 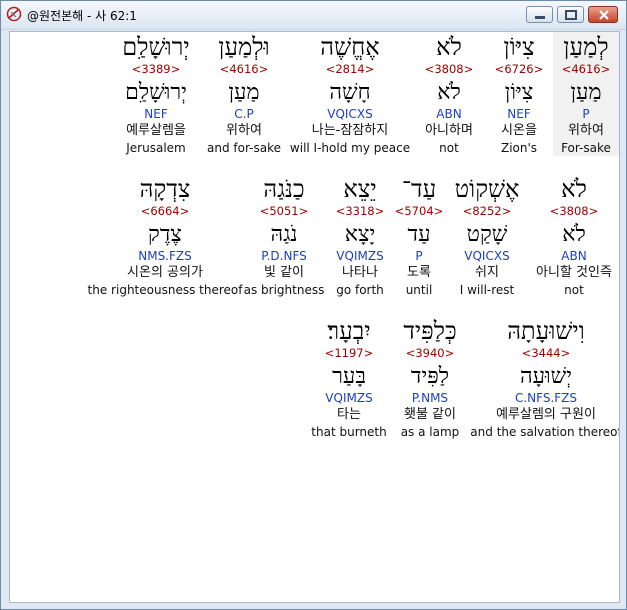 I want to click on hebrew-word: לֹא, so click(x=449, y=47).